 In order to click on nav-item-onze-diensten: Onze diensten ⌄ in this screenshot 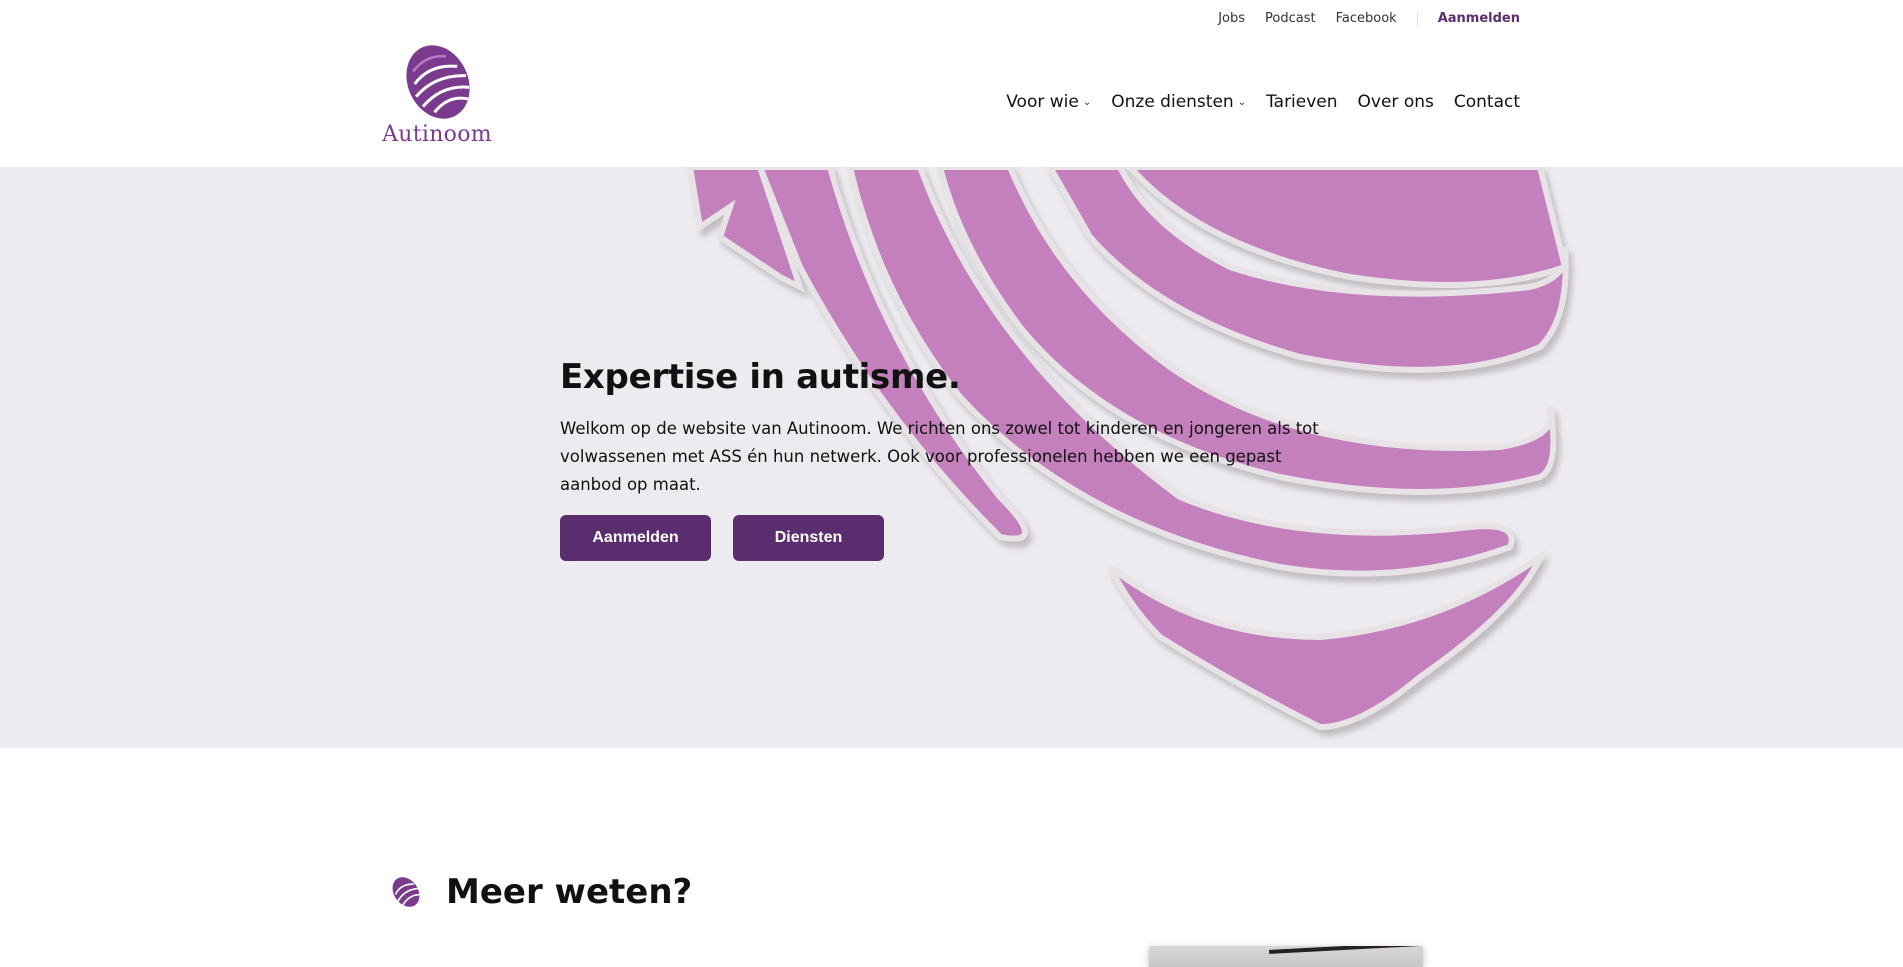, I will do `click(1178, 102)`.